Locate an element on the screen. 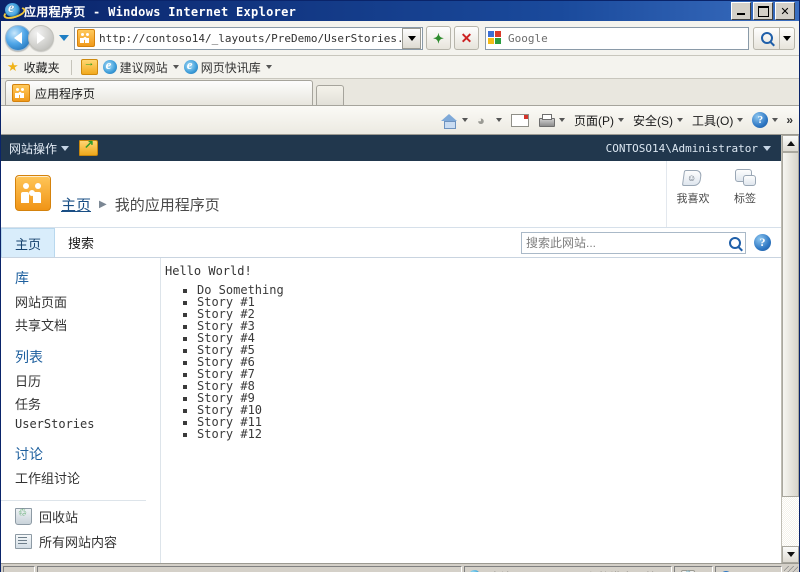 The image size is (800, 572). breadcrumb-current-page: 我的应用程序页 is located at coordinates (167, 205).